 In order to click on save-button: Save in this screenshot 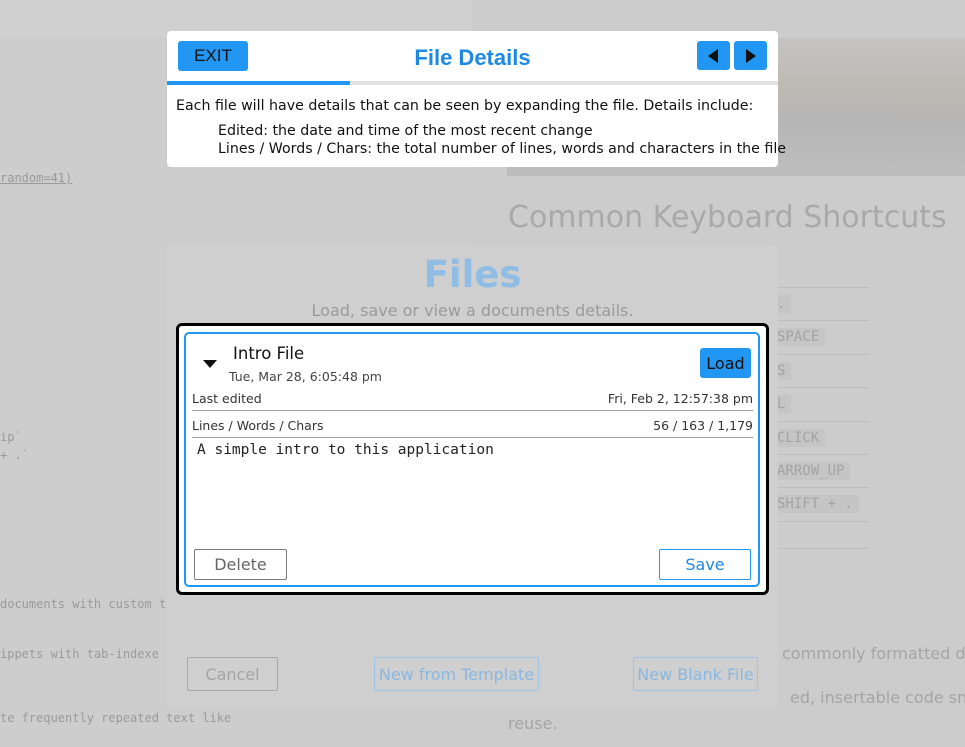, I will do `click(705, 564)`.